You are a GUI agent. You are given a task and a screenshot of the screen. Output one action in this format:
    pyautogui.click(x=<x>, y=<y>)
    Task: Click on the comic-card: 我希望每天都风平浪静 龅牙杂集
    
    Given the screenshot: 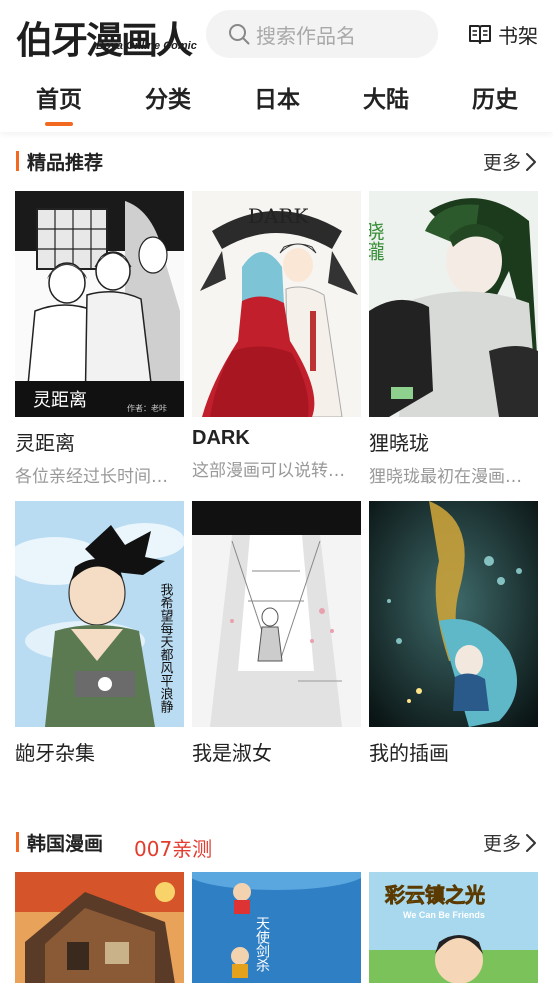 What is the action you would take?
    pyautogui.click(x=99, y=633)
    